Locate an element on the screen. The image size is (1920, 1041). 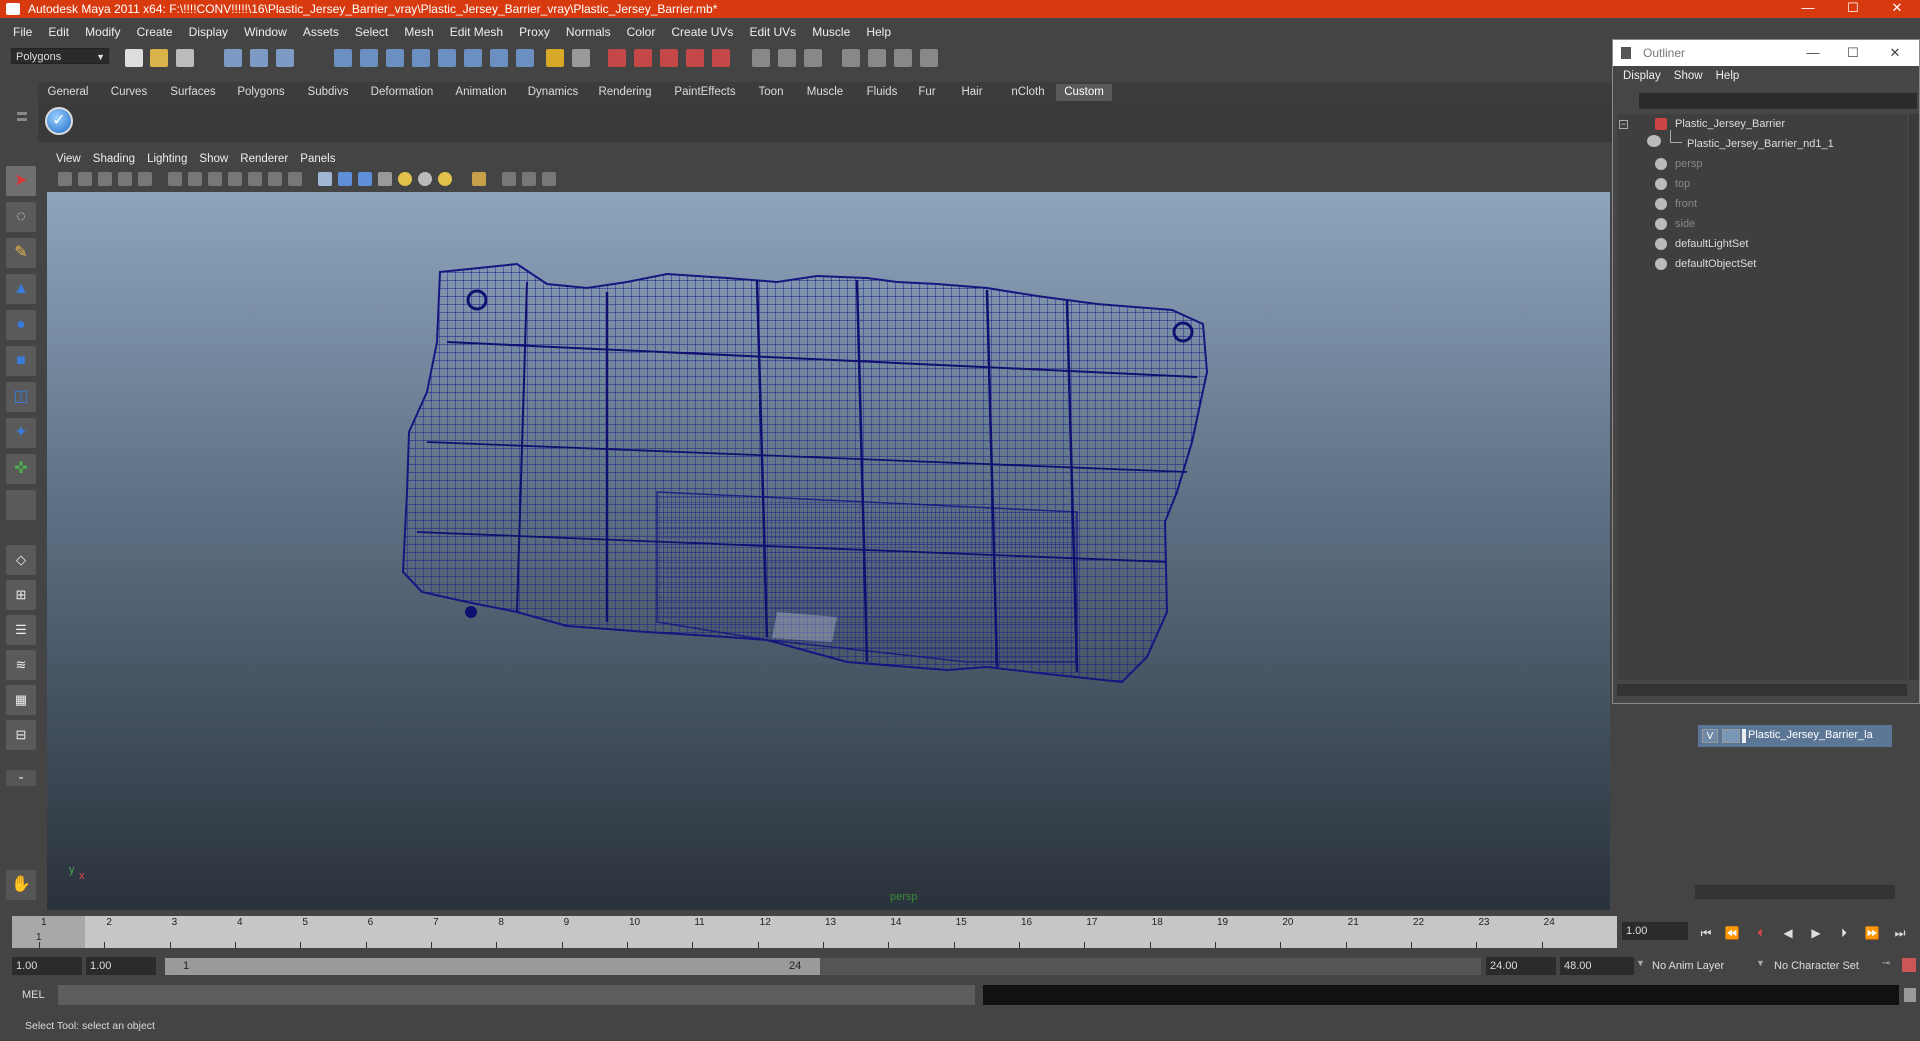
viewport-menu-view: View is located at coordinates (68, 159).